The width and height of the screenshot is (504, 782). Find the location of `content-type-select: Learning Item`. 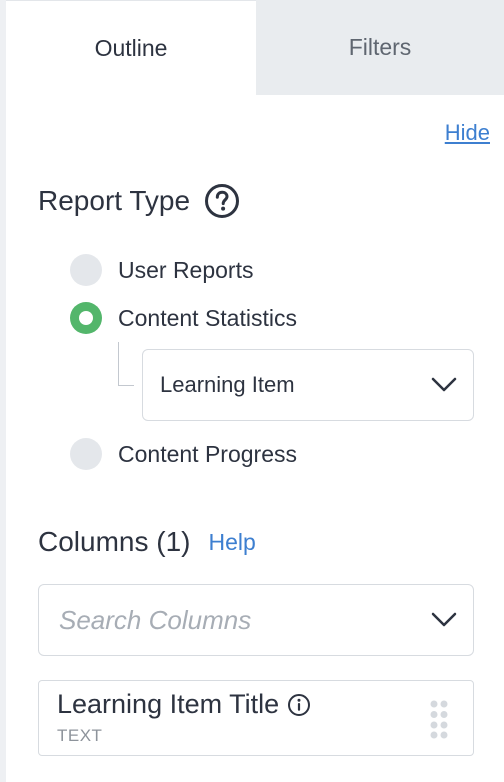

content-type-select: Learning Item is located at coordinates (308, 385).